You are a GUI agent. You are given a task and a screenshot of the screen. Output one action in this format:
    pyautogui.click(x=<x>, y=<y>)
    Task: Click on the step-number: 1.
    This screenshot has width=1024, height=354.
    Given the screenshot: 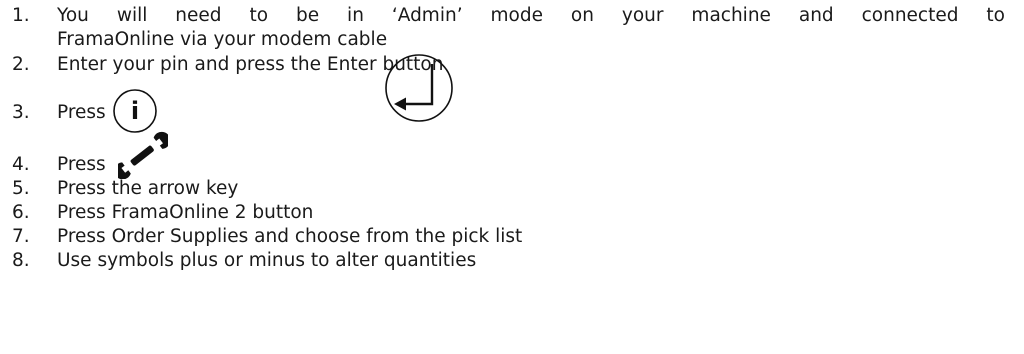 What is the action you would take?
    pyautogui.click(x=21, y=15)
    